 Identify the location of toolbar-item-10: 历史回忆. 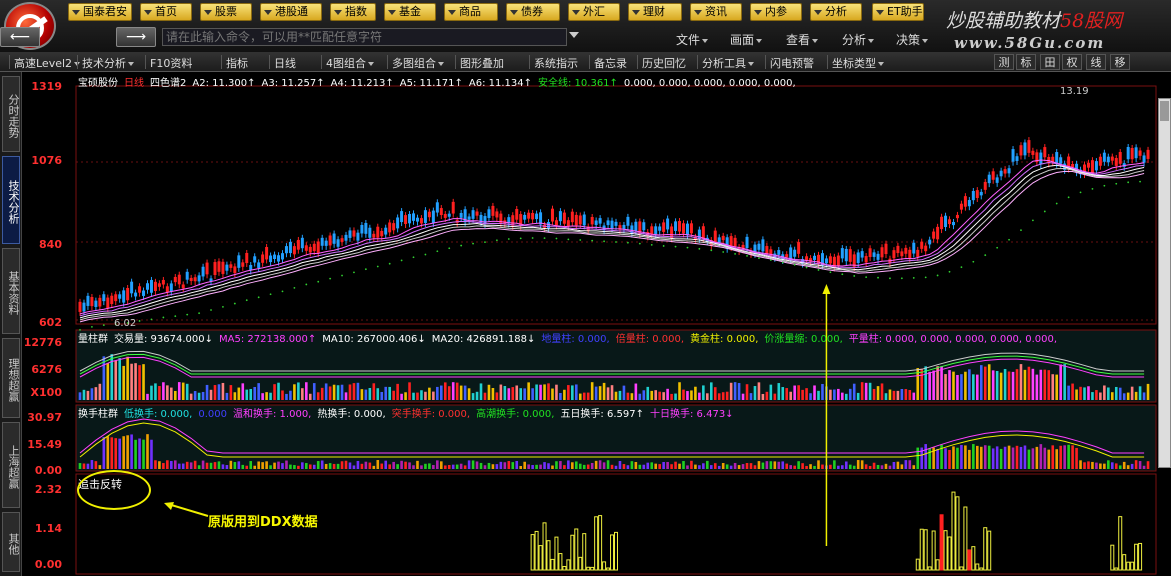
(664, 63).